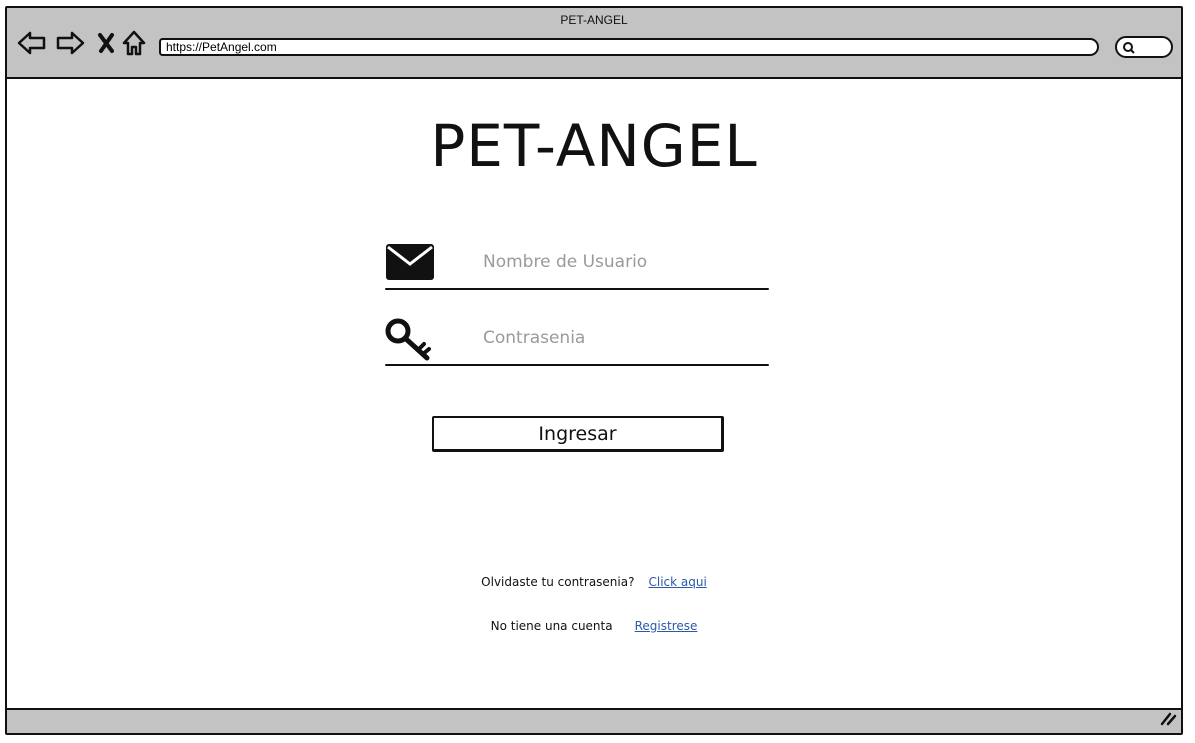 The width and height of the screenshot is (1195, 743). Describe the element at coordinates (594, 146) in the screenshot. I see `page-title: PET-ANGEL` at that location.